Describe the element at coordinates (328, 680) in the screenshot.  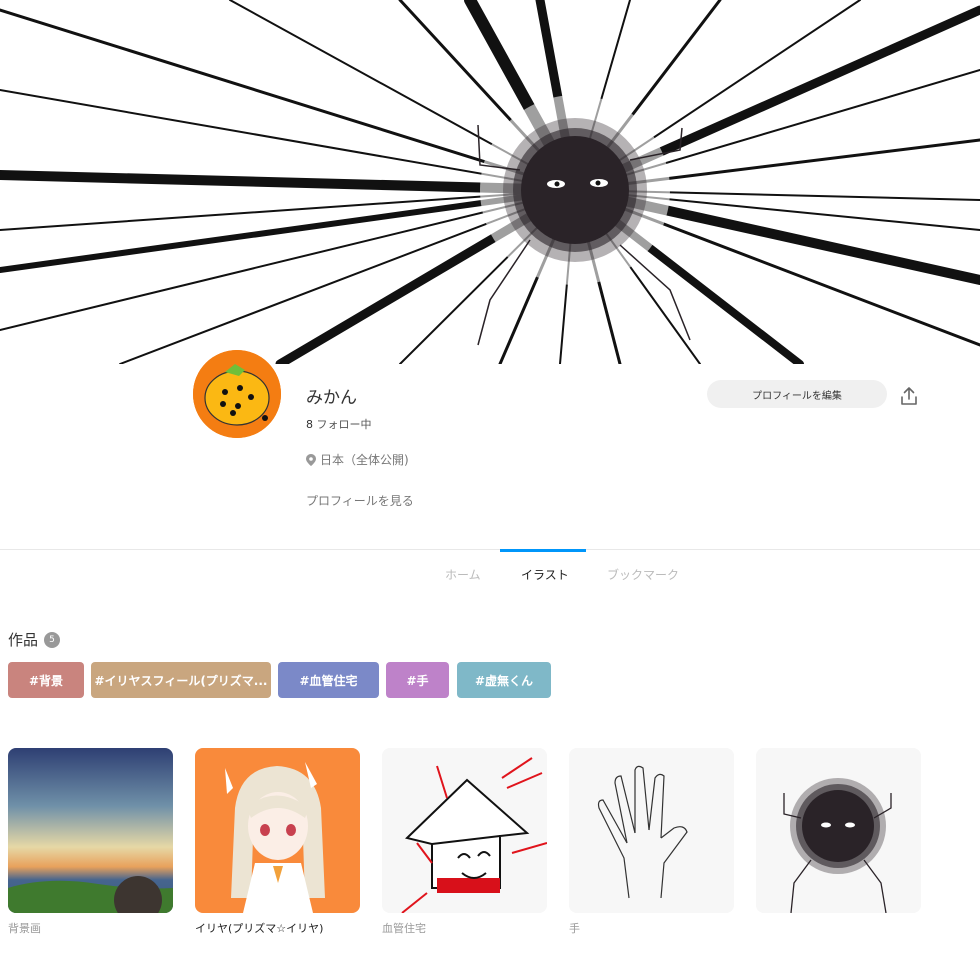
I see `tag-vein-house: #血管住宅` at that location.